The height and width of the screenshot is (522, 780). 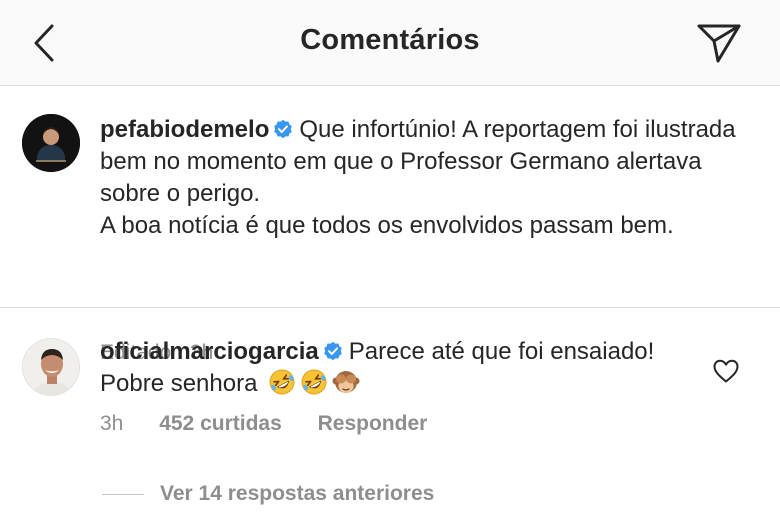 I want to click on replies-divider, so click(x=123, y=494).